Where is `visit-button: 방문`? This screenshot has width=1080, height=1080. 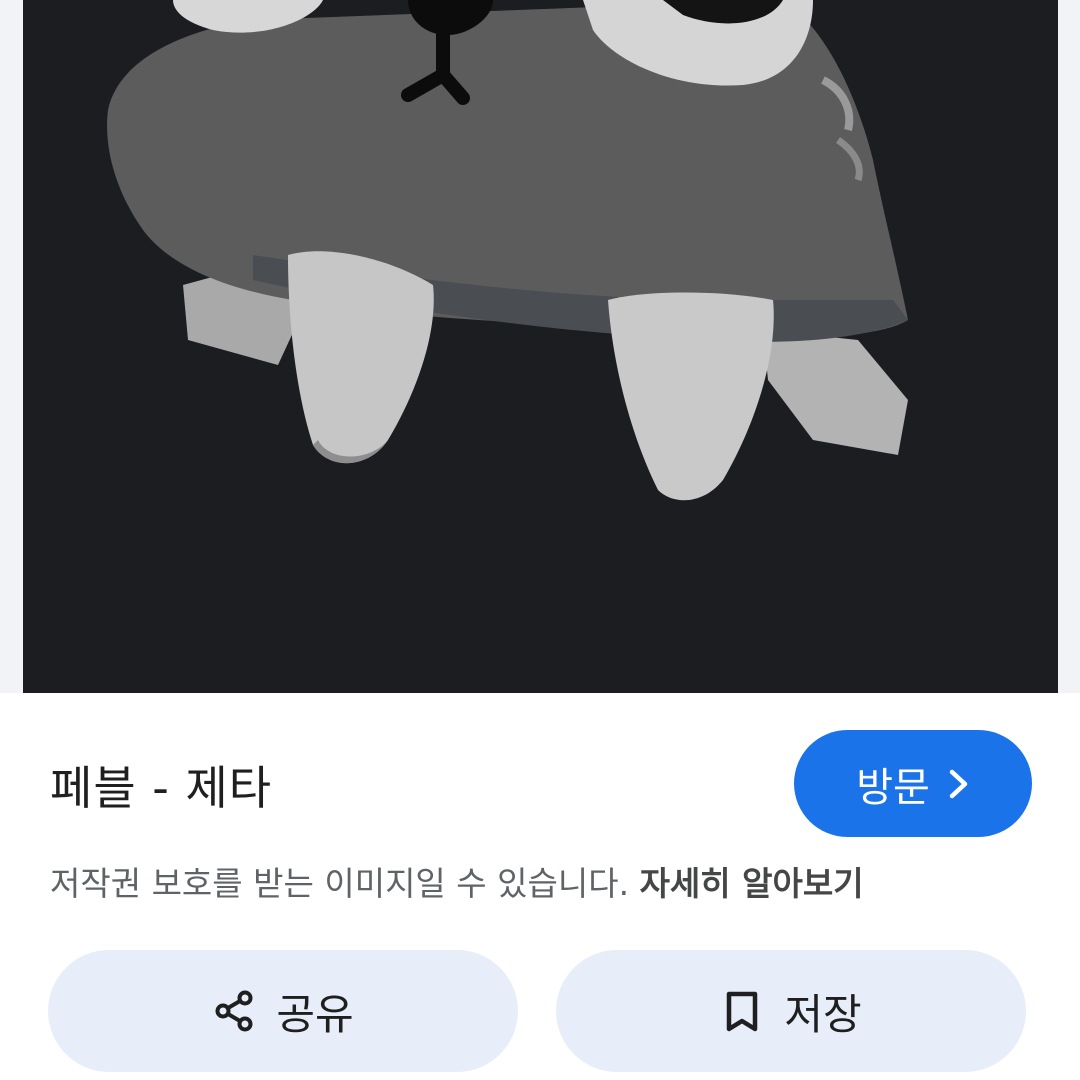
visit-button: 방문 is located at coordinates (913, 783).